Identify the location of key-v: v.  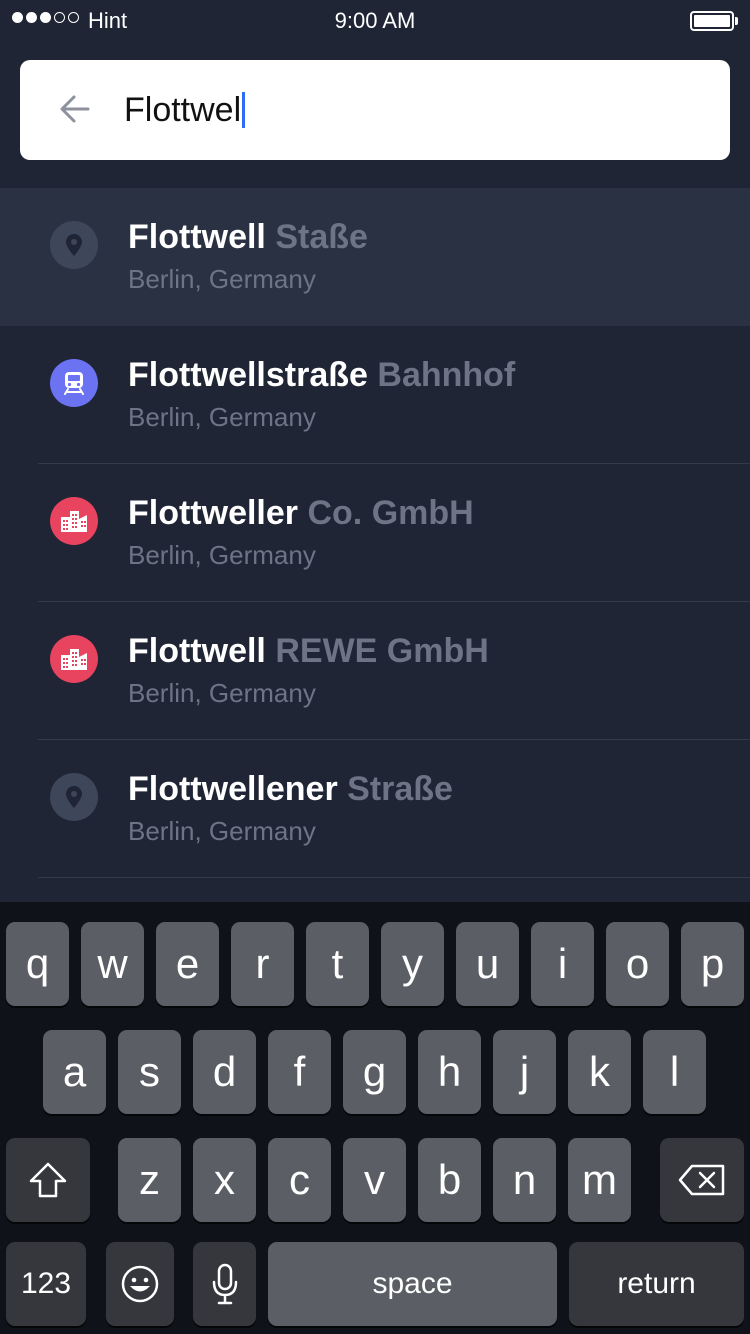
(374, 1180).